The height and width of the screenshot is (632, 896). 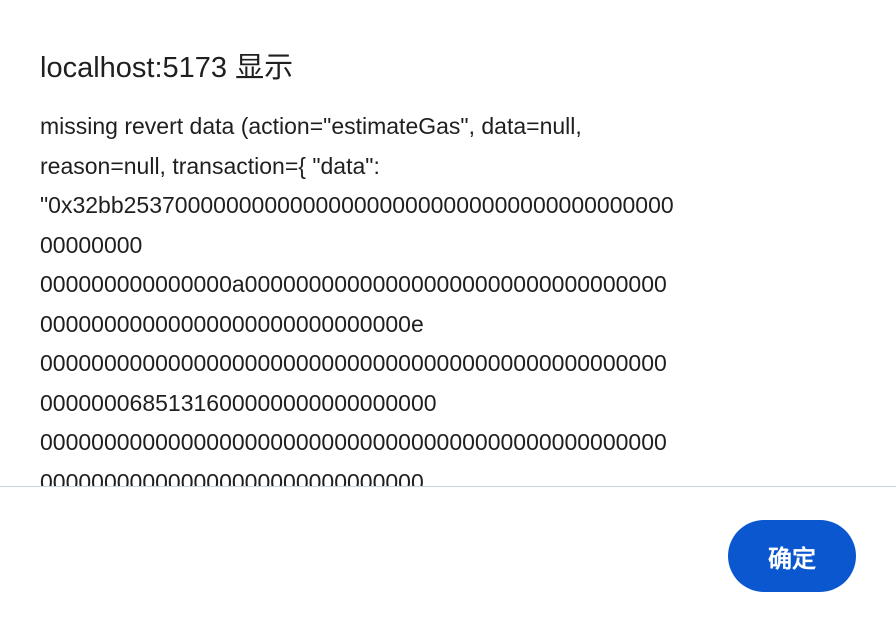 I want to click on ok-button: 确定, so click(x=792, y=556).